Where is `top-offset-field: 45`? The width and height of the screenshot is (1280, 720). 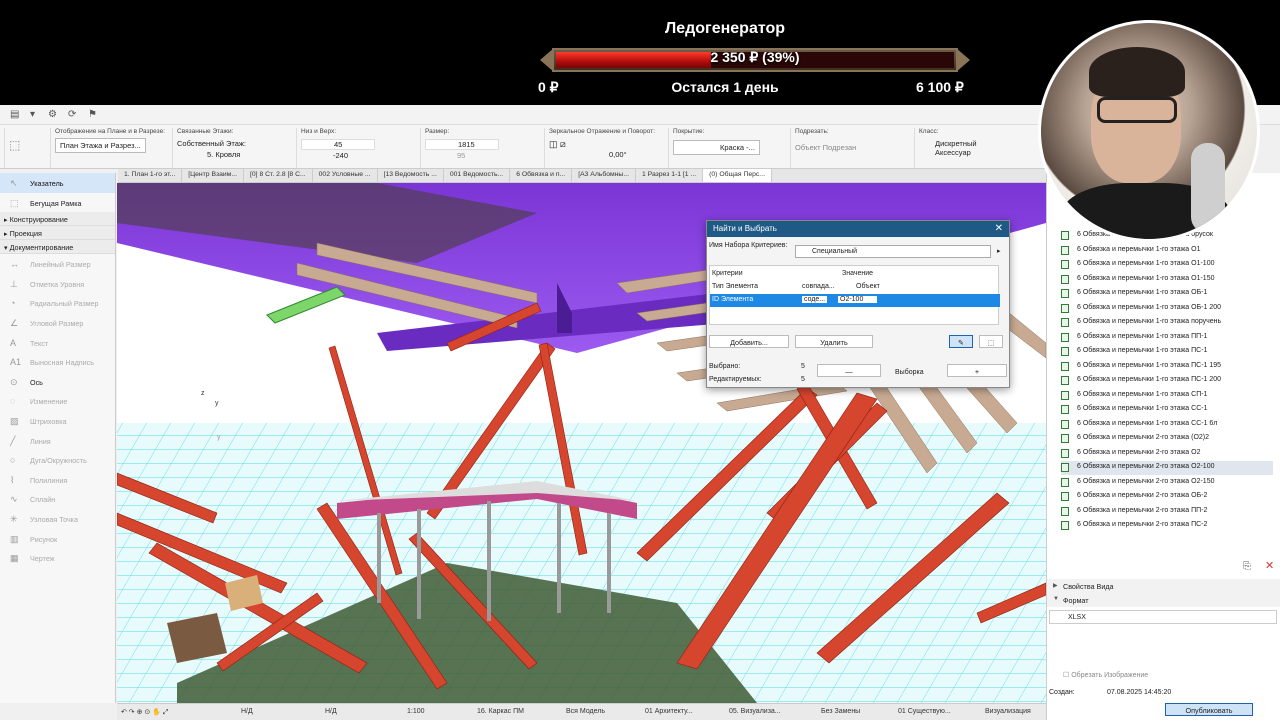
top-offset-field: 45 is located at coordinates (338, 144).